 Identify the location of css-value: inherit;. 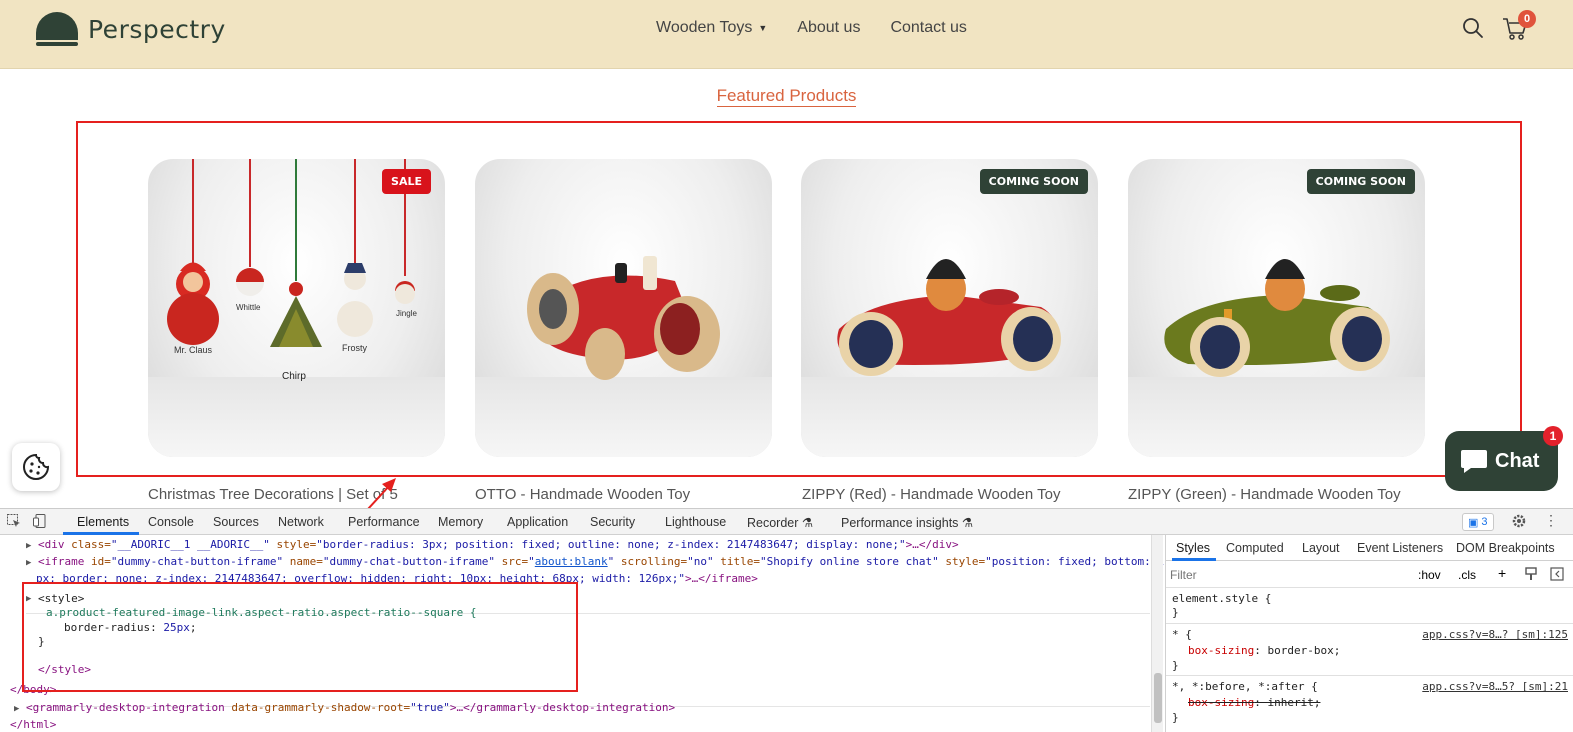
(1294, 702).